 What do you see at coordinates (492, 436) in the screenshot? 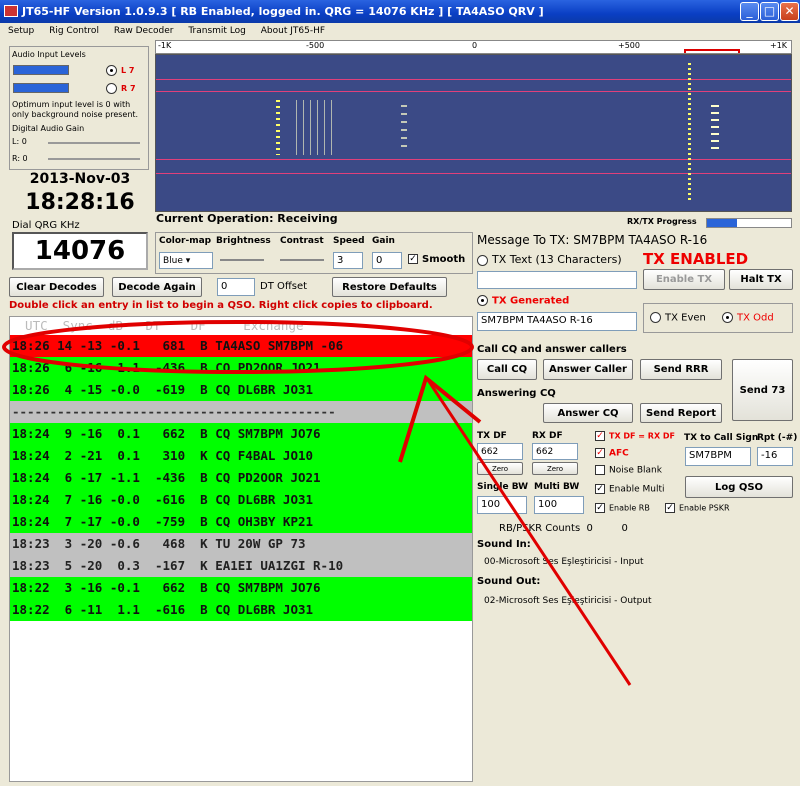
I see `txdf-label: TX DF` at bounding box center [492, 436].